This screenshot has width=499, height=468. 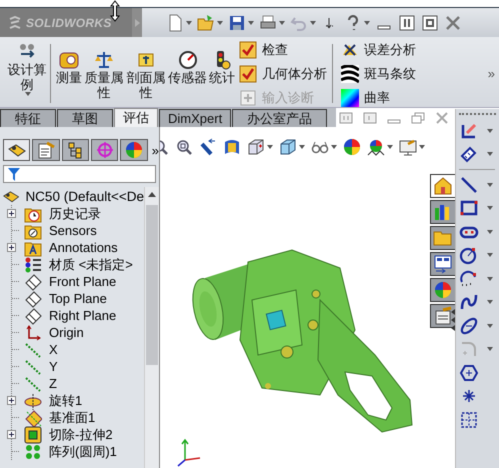 What do you see at coordinates (378, 49) in the screenshot?
I see `ribbon-button: 误差分析` at bounding box center [378, 49].